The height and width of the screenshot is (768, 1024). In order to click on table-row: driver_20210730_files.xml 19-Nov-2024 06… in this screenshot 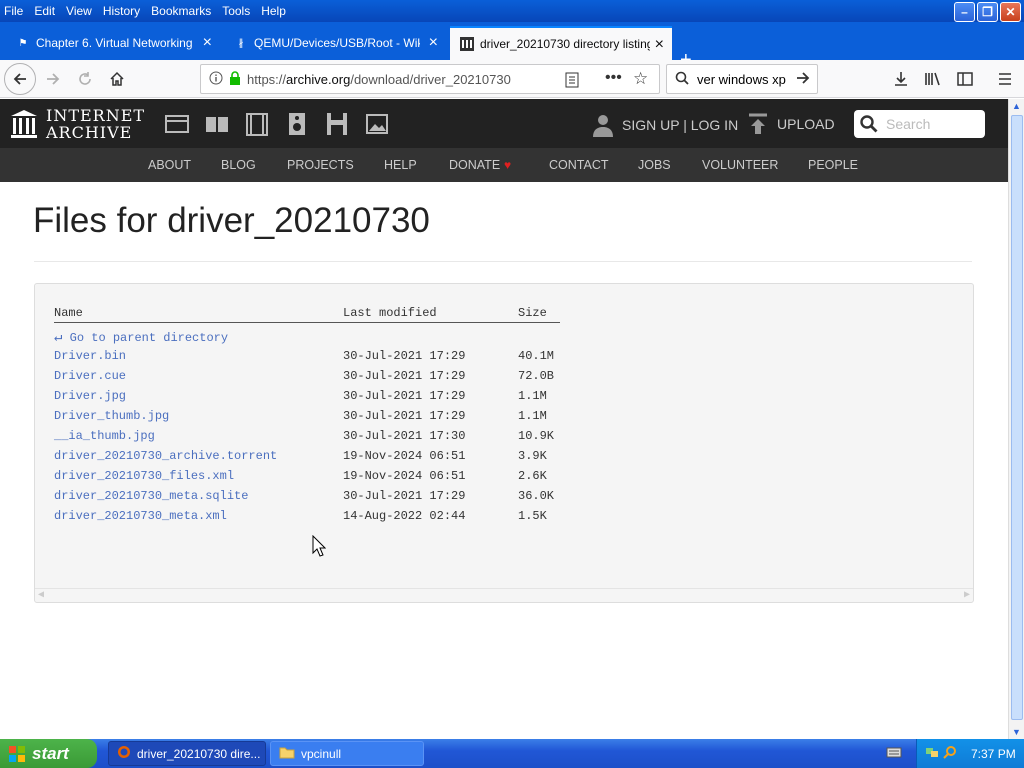, I will do `click(335, 479)`.